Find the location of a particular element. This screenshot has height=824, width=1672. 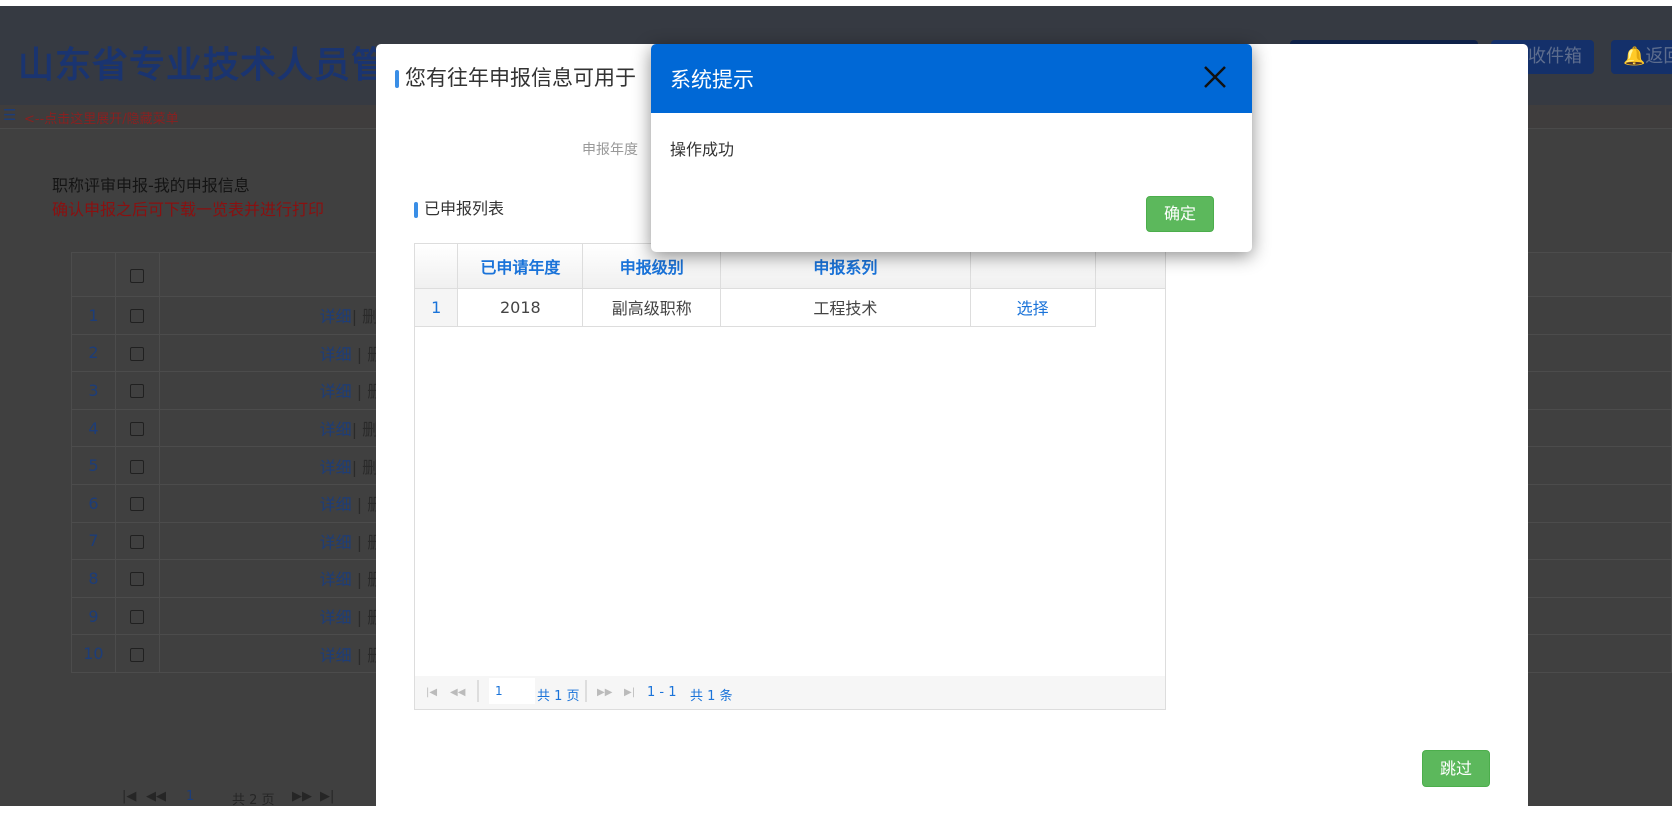

skip-button: 跳过 is located at coordinates (1456, 768).